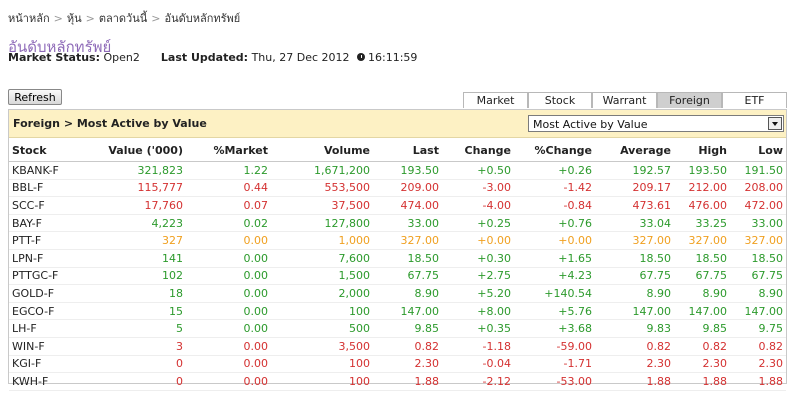  Describe the element at coordinates (702, 276) in the screenshot. I see `cell-high: 67.75` at that location.